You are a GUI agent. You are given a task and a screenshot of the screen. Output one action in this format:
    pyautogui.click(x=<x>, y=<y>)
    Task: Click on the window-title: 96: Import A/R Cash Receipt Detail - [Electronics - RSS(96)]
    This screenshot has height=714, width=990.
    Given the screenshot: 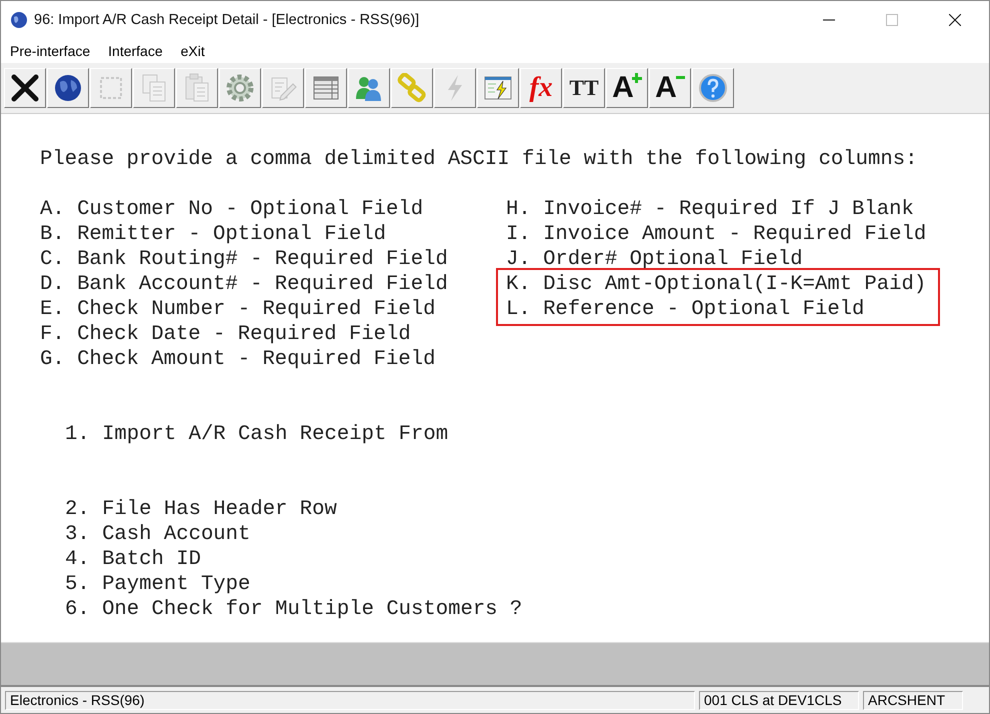 What is the action you would take?
    pyautogui.click(x=227, y=20)
    